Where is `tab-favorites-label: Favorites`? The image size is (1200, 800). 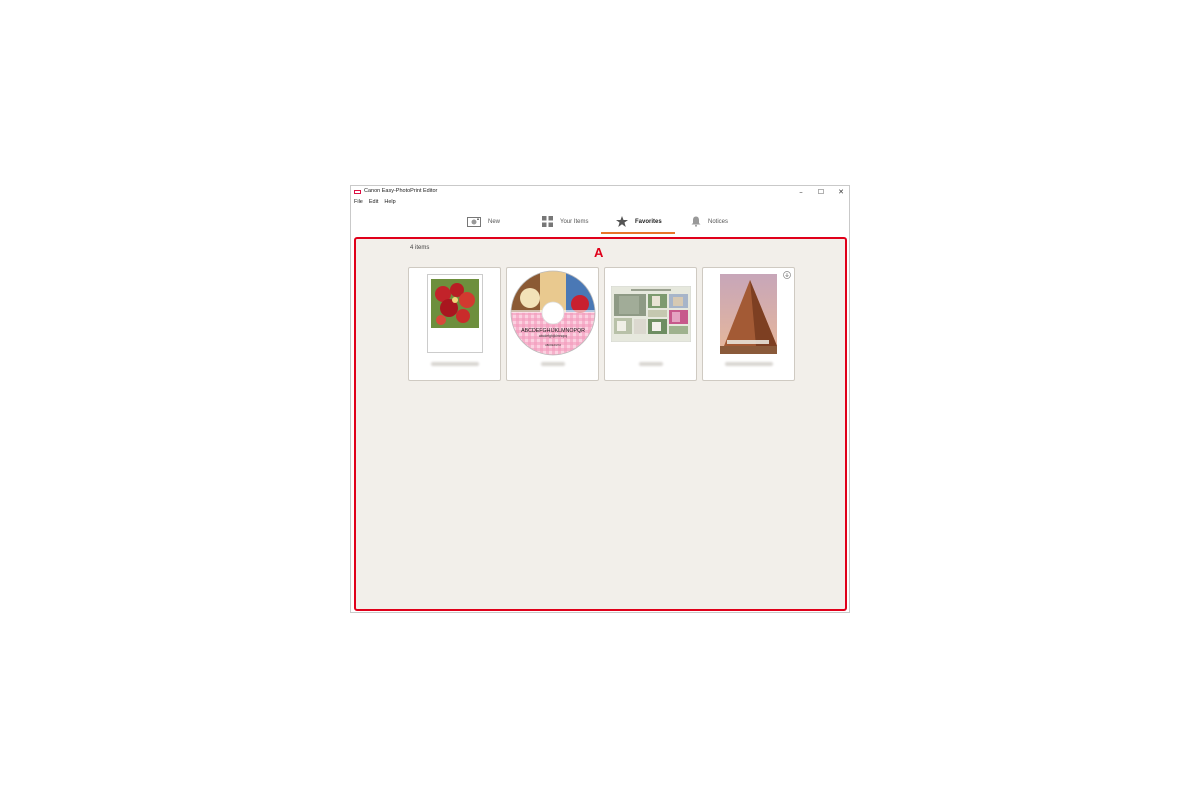 tab-favorites-label: Favorites is located at coordinates (648, 221).